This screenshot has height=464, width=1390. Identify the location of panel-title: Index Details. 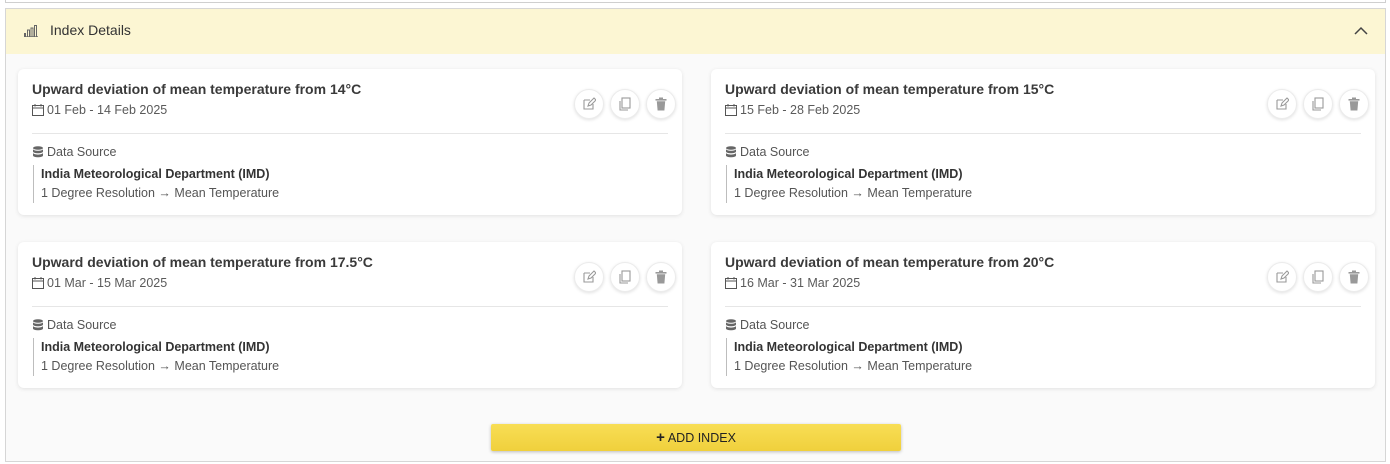
(90, 30).